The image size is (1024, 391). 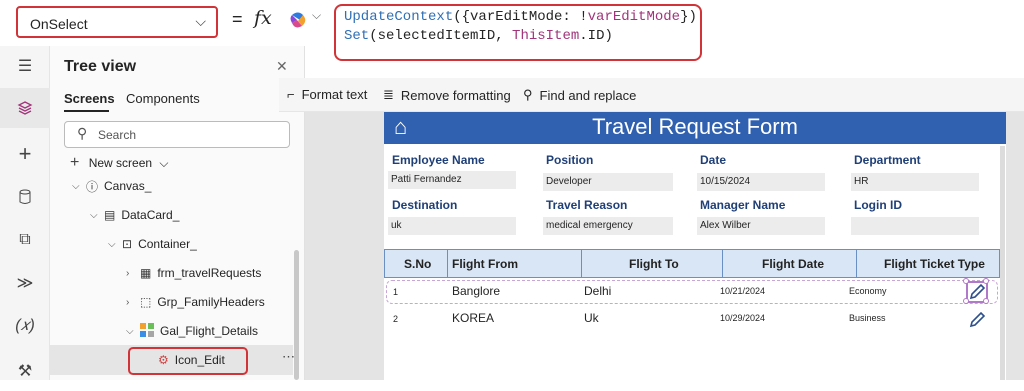 What do you see at coordinates (915, 226) in the screenshot?
I see `field-login-id` at bounding box center [915, 226].